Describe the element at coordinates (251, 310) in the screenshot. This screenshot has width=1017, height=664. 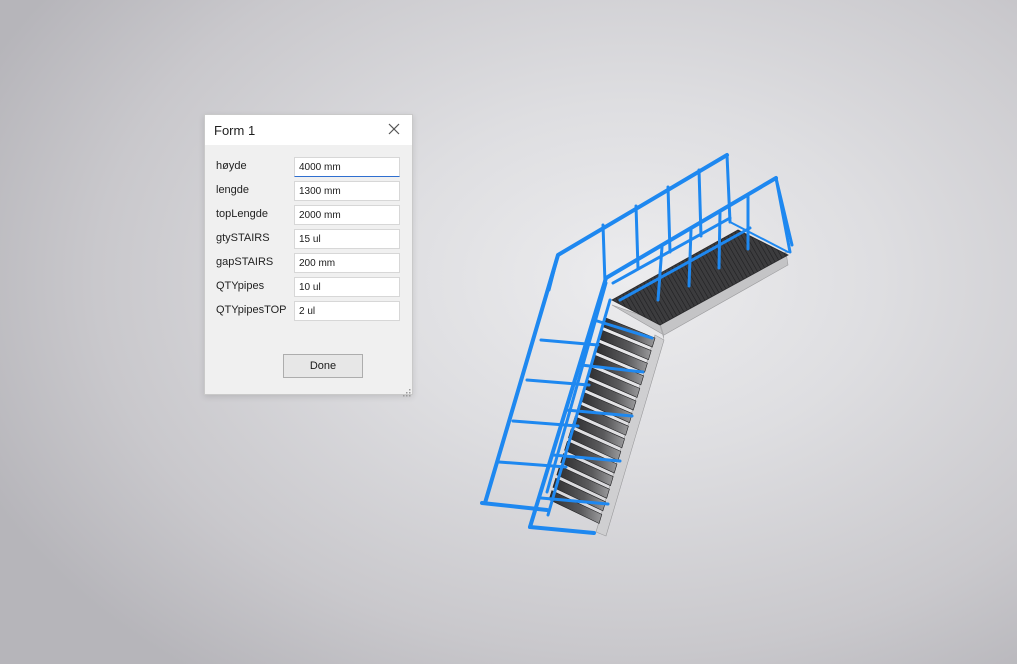
I see `param-label-qtypipestop: QTYpipesTOP` at that location.